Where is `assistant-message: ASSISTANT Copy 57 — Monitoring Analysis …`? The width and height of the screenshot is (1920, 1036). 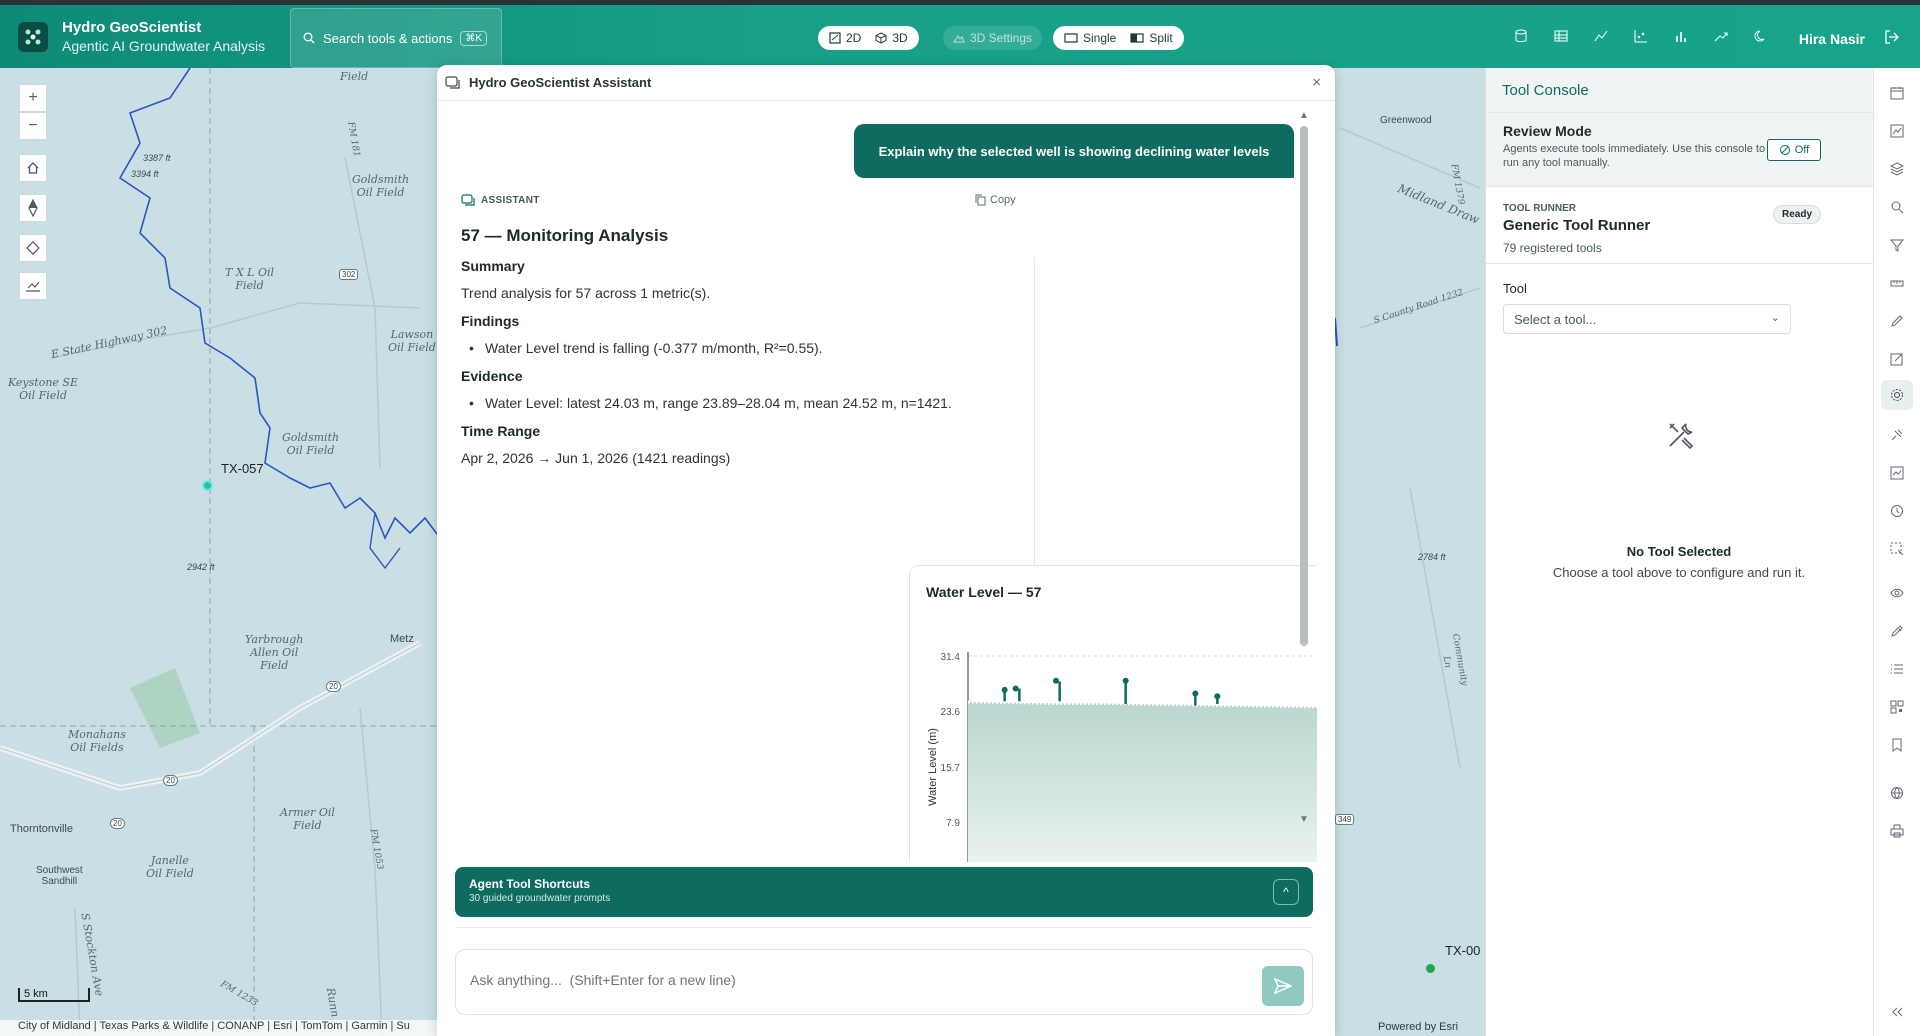
assistant-message: ASSISTANT Copy 57 — Monitoring Analysis … is located at coordinates (741, 330).